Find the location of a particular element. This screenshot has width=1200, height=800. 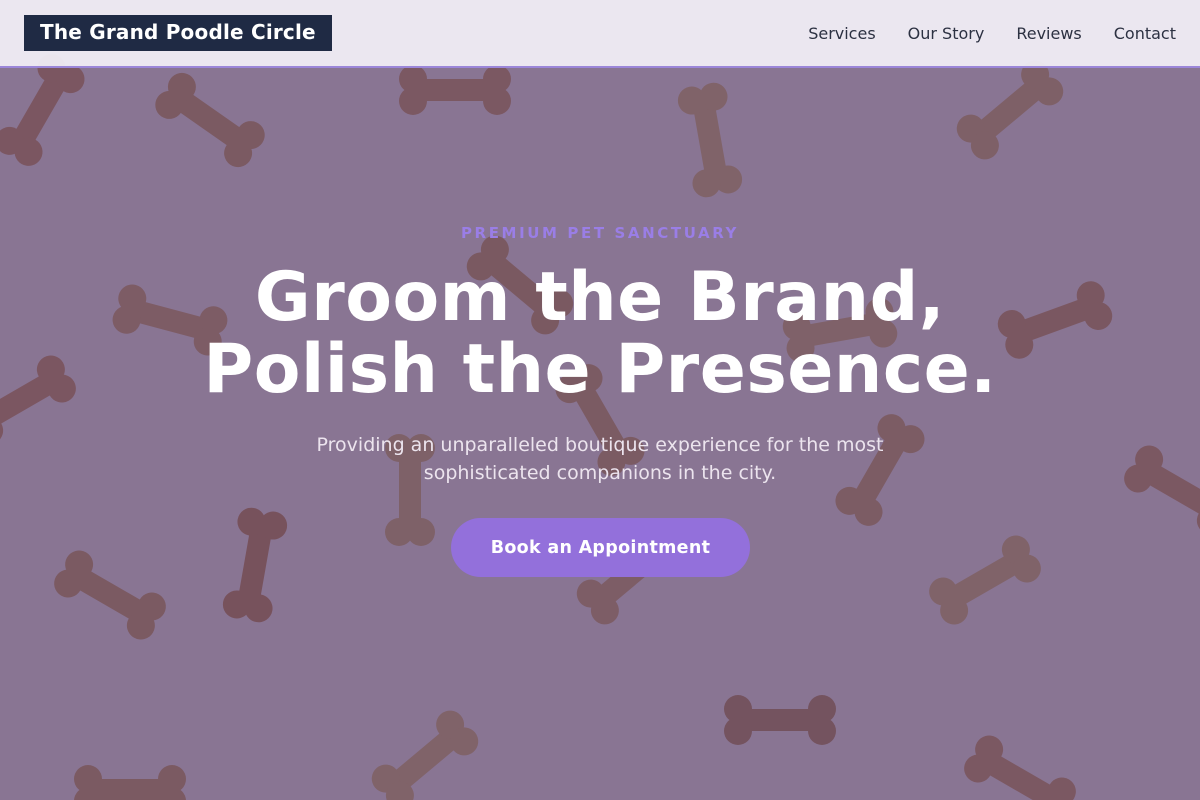

nav-link-services: Services is located at coordinates (841, 33).